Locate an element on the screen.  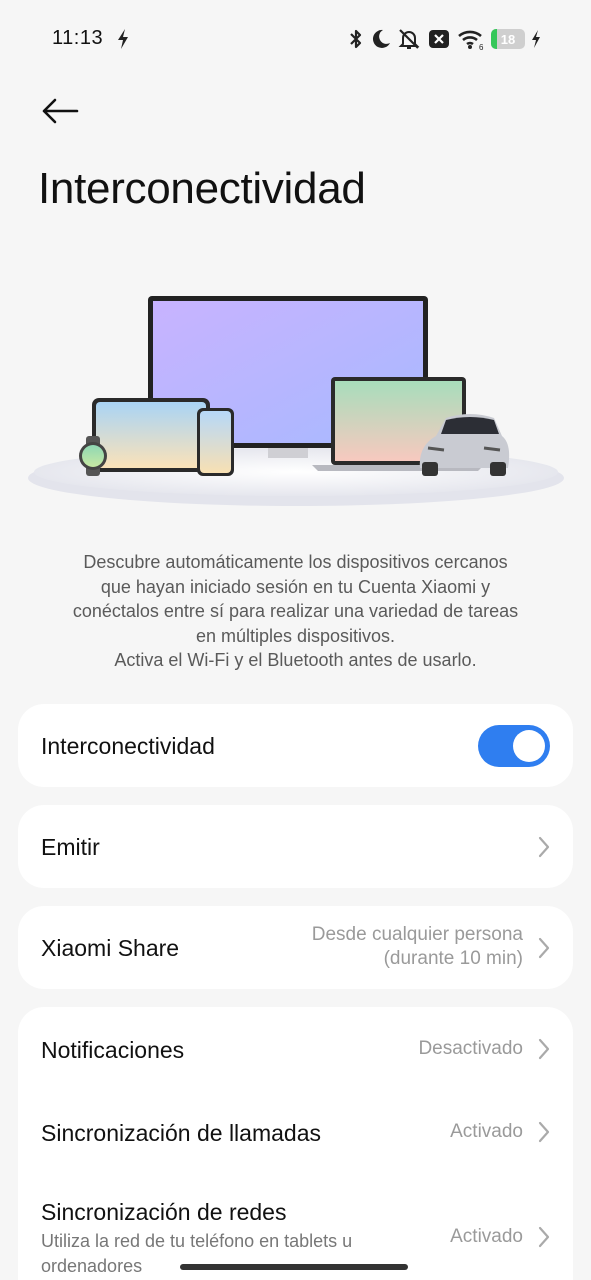
back-arrow-icon is located at coordinates (60, 111).